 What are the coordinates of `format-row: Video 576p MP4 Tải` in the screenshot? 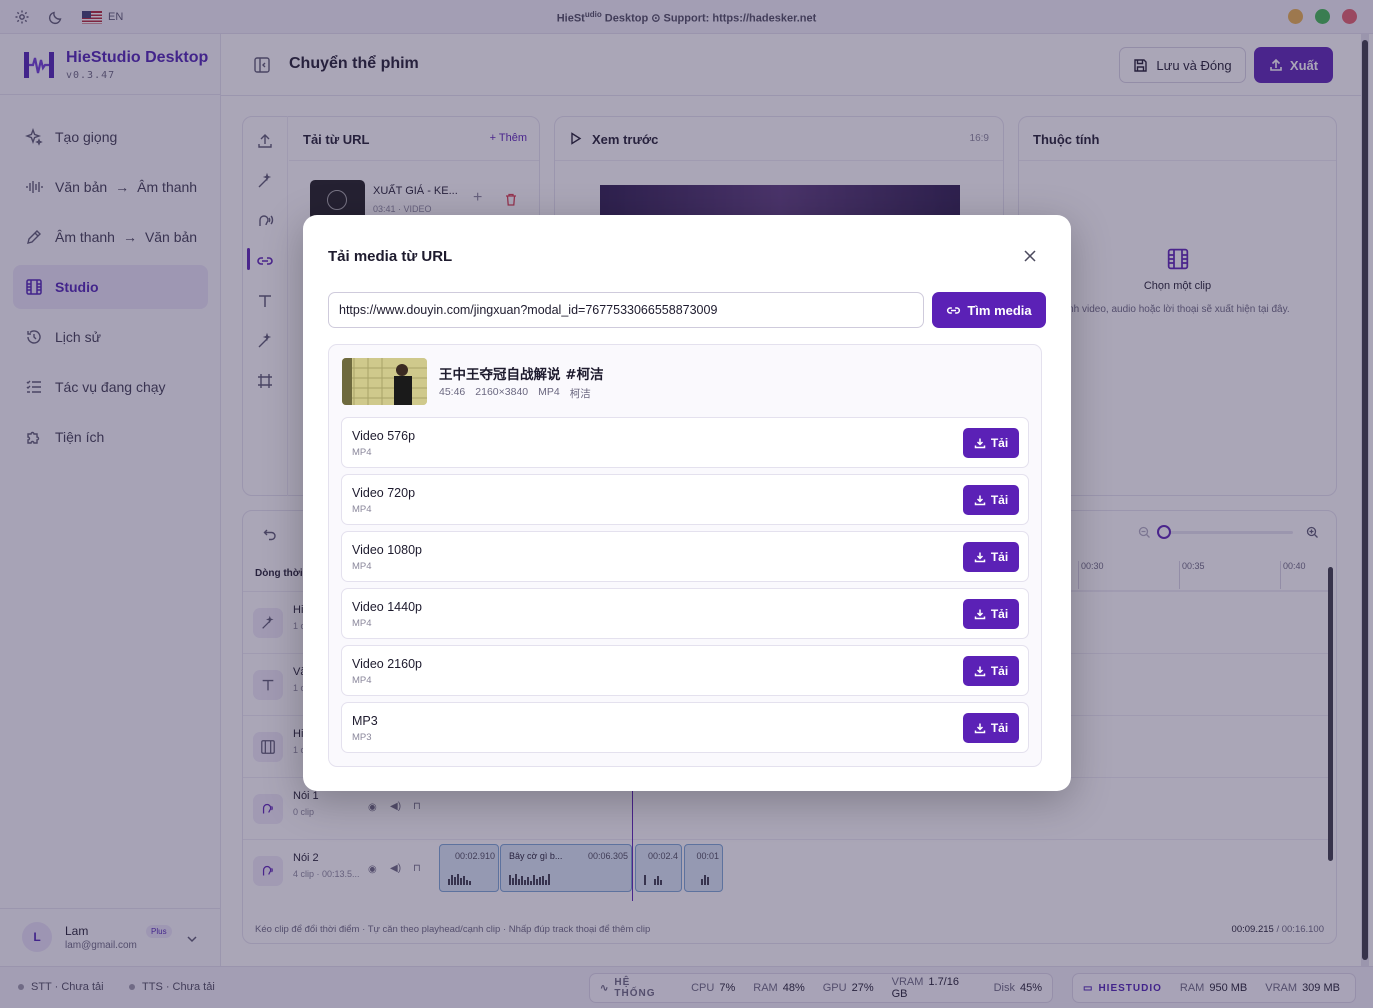 It's located at (685, 442).